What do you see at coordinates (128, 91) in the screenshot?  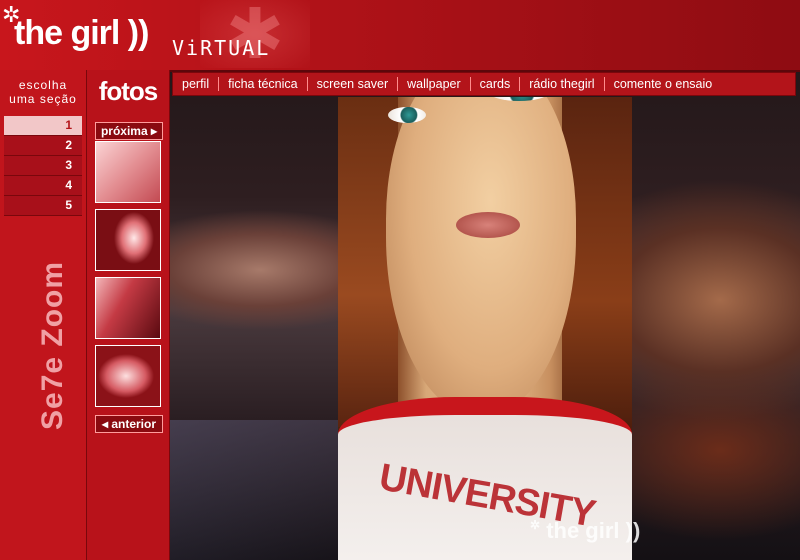 I see `photos-title: fotos` at bounding box center [128, 91].